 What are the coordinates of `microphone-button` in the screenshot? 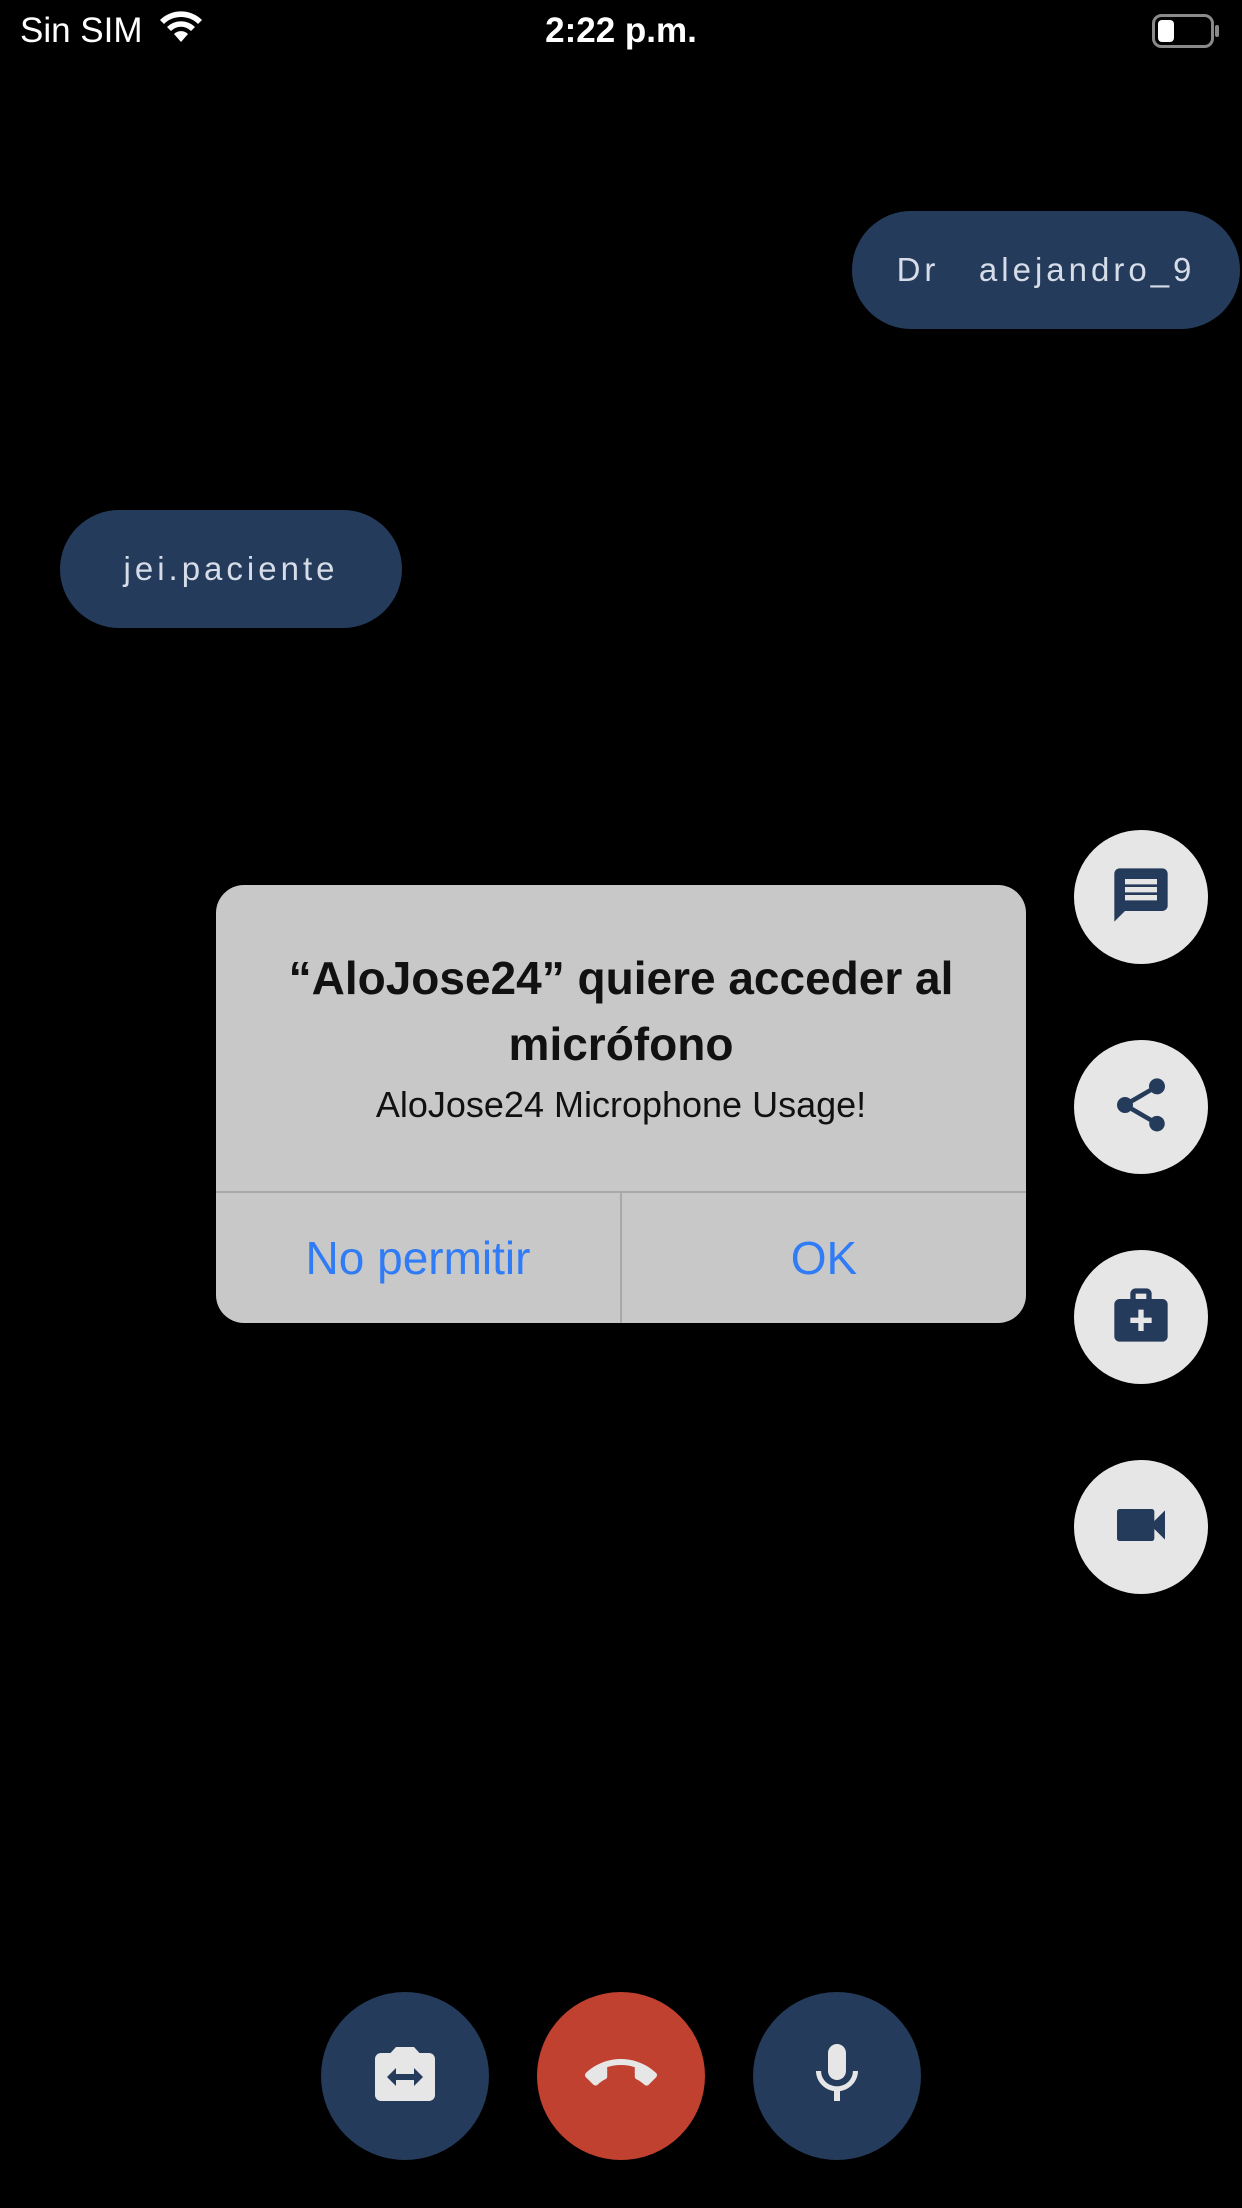 It's located at (837, 2076).